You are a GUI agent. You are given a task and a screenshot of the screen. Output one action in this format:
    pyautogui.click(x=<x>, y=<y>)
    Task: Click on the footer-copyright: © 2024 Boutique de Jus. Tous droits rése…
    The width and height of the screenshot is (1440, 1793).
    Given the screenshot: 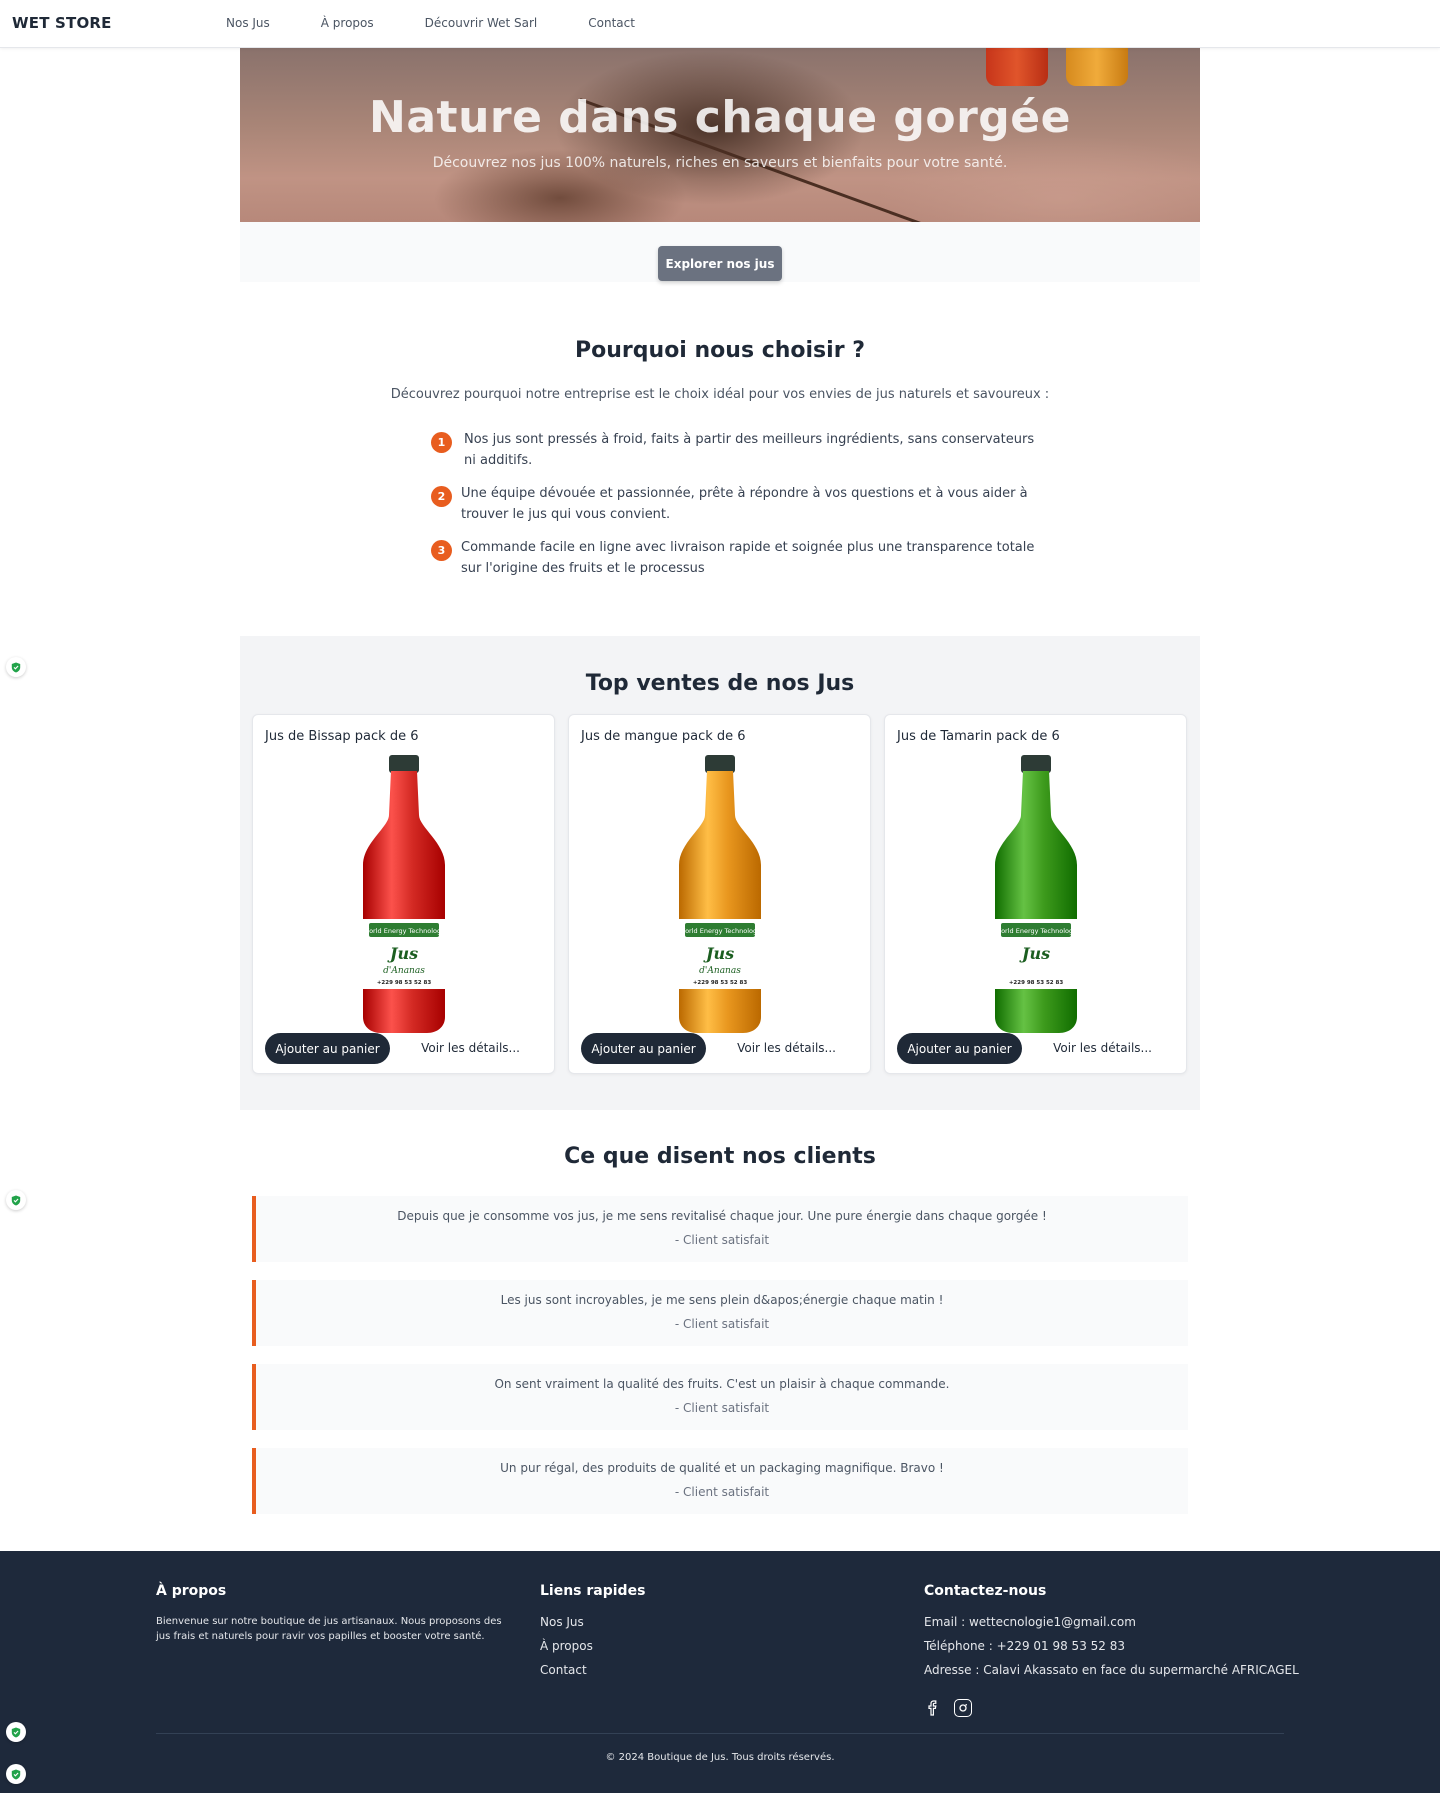 What is the action you would take?
    pyautogui.click(x=720, y=1757)
    